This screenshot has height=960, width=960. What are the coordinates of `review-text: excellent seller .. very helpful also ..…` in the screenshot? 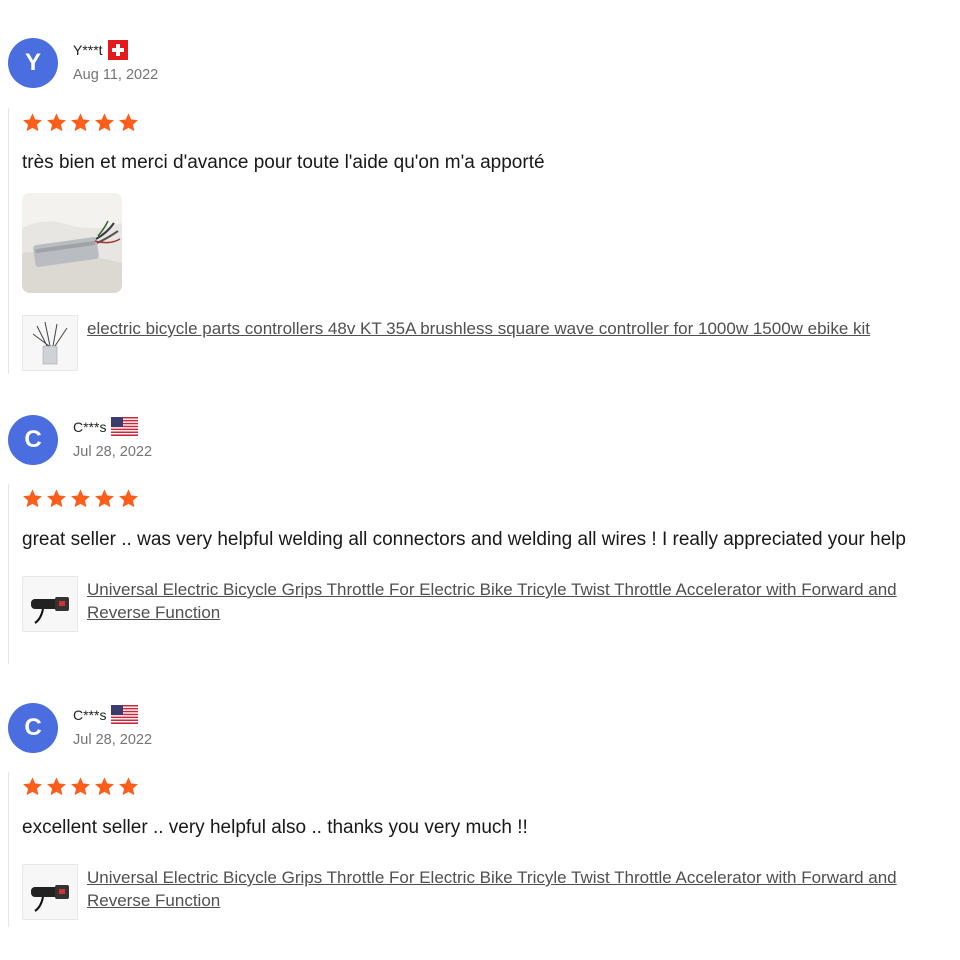 It's located at (275, 827).